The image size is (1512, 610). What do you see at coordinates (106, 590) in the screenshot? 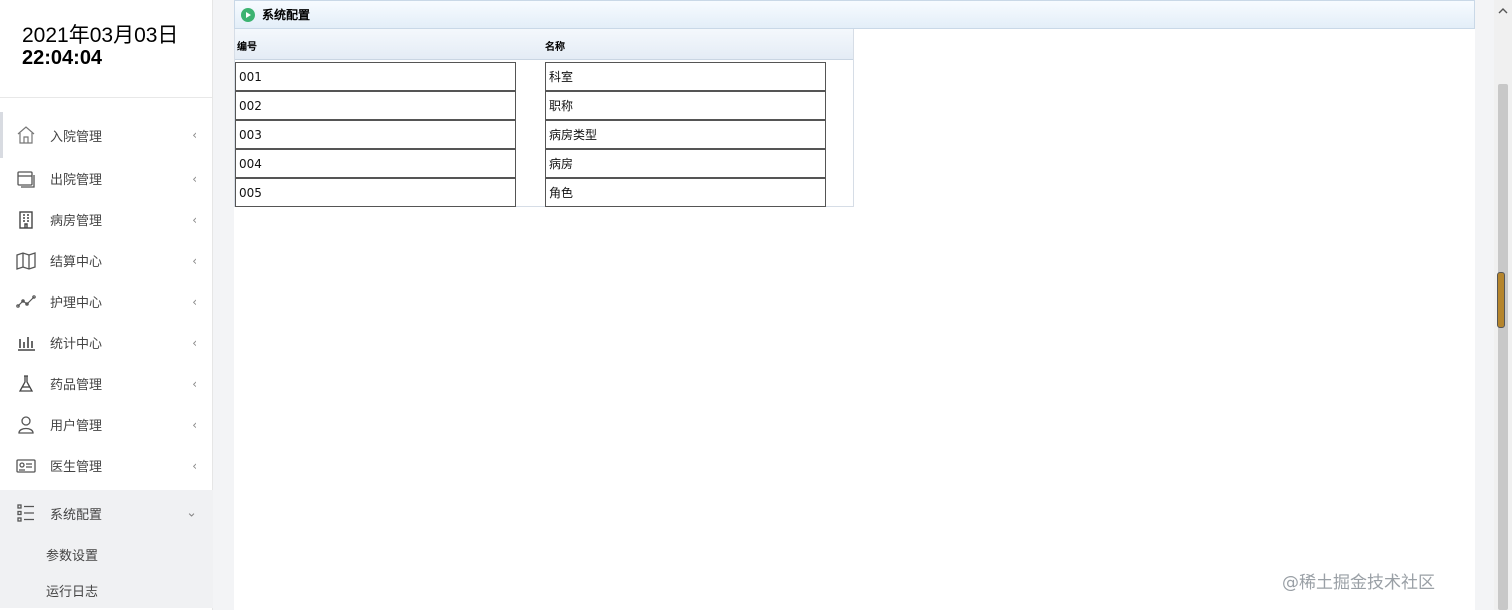
I see `submenu-item-run-log: 运行日志` at bounding box center [106, 590].